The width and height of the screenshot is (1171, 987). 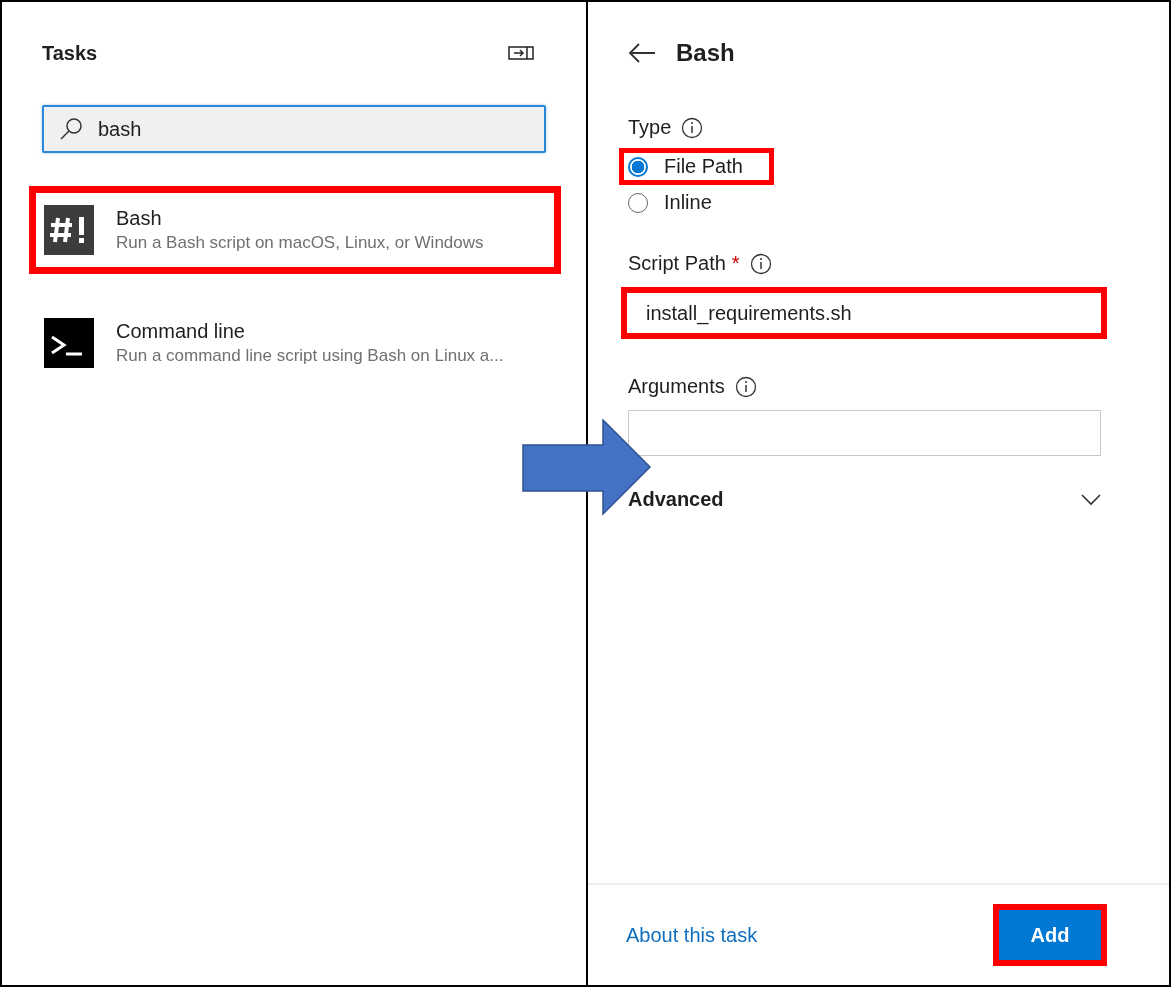 I want to click on chevron-icon, so click(x=1091, y=499).